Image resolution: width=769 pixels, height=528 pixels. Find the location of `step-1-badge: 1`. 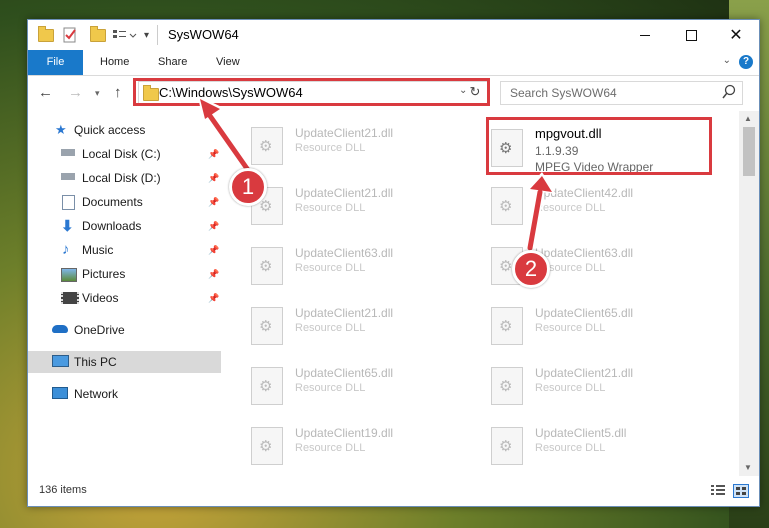

step-1-badge: 1 is located at coordinates (248, 187).